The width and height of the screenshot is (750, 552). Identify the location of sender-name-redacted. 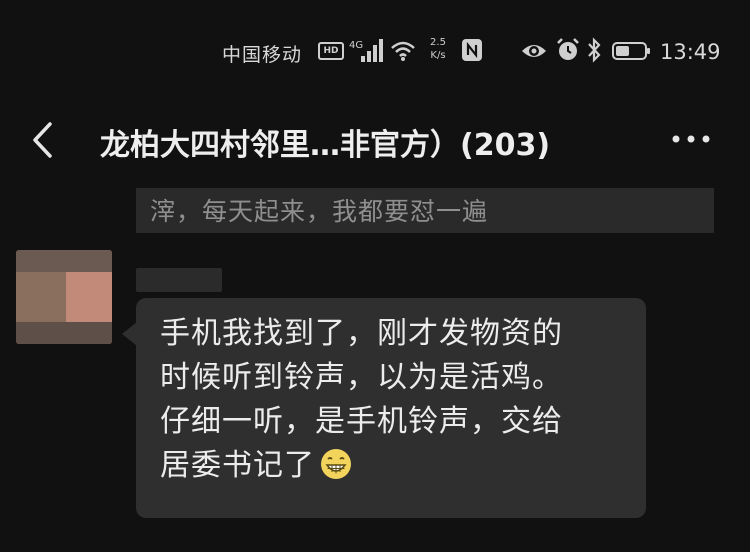
(179, 280).